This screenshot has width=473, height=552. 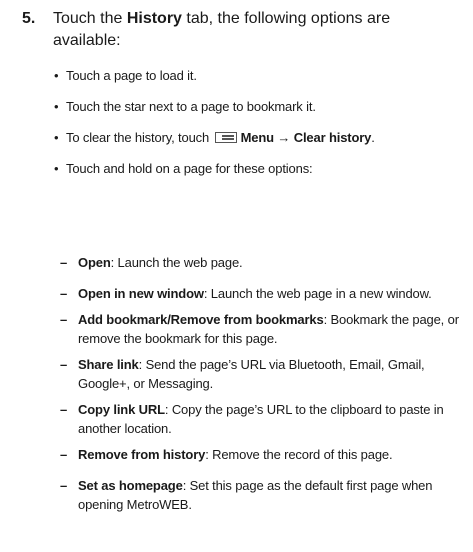 What do you see at coordinates (259, 75) in the screenshot?
I see `bullet-load-page: • Touch a page to load it.` at bounding box center [259, 75].